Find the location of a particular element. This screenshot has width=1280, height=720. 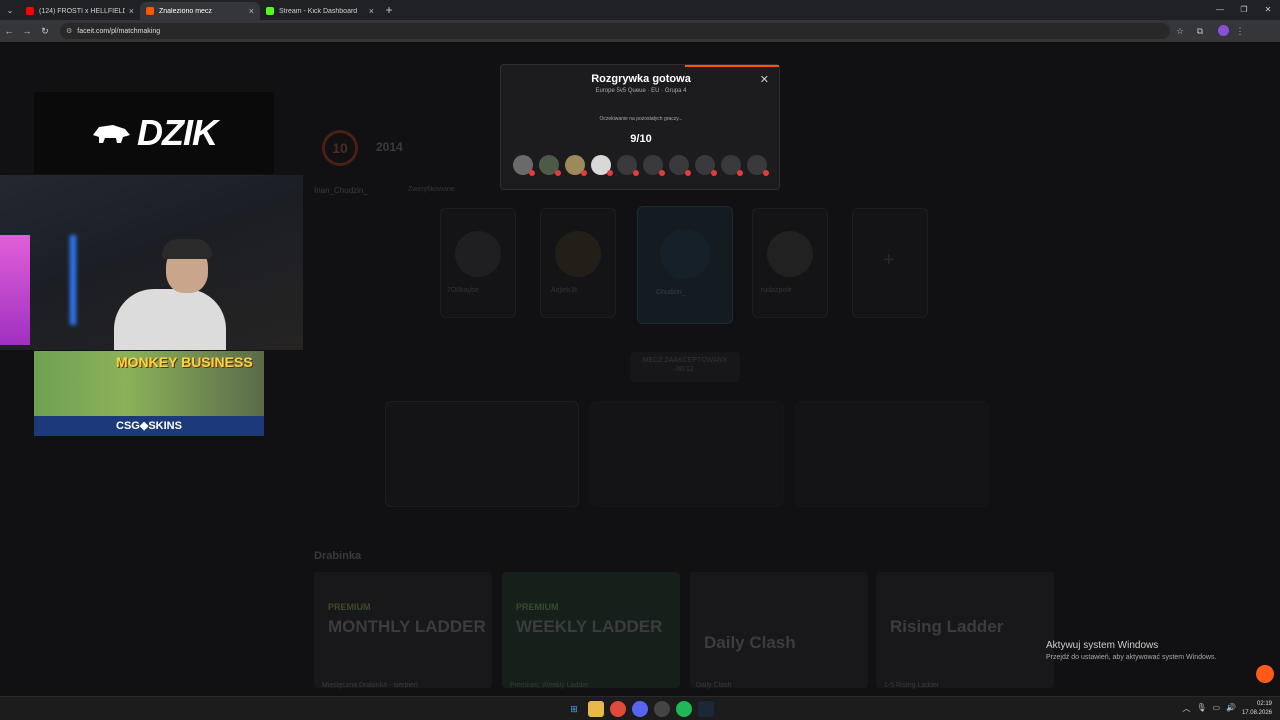

faceit-fab-button is located at coordinates (1265, 674).